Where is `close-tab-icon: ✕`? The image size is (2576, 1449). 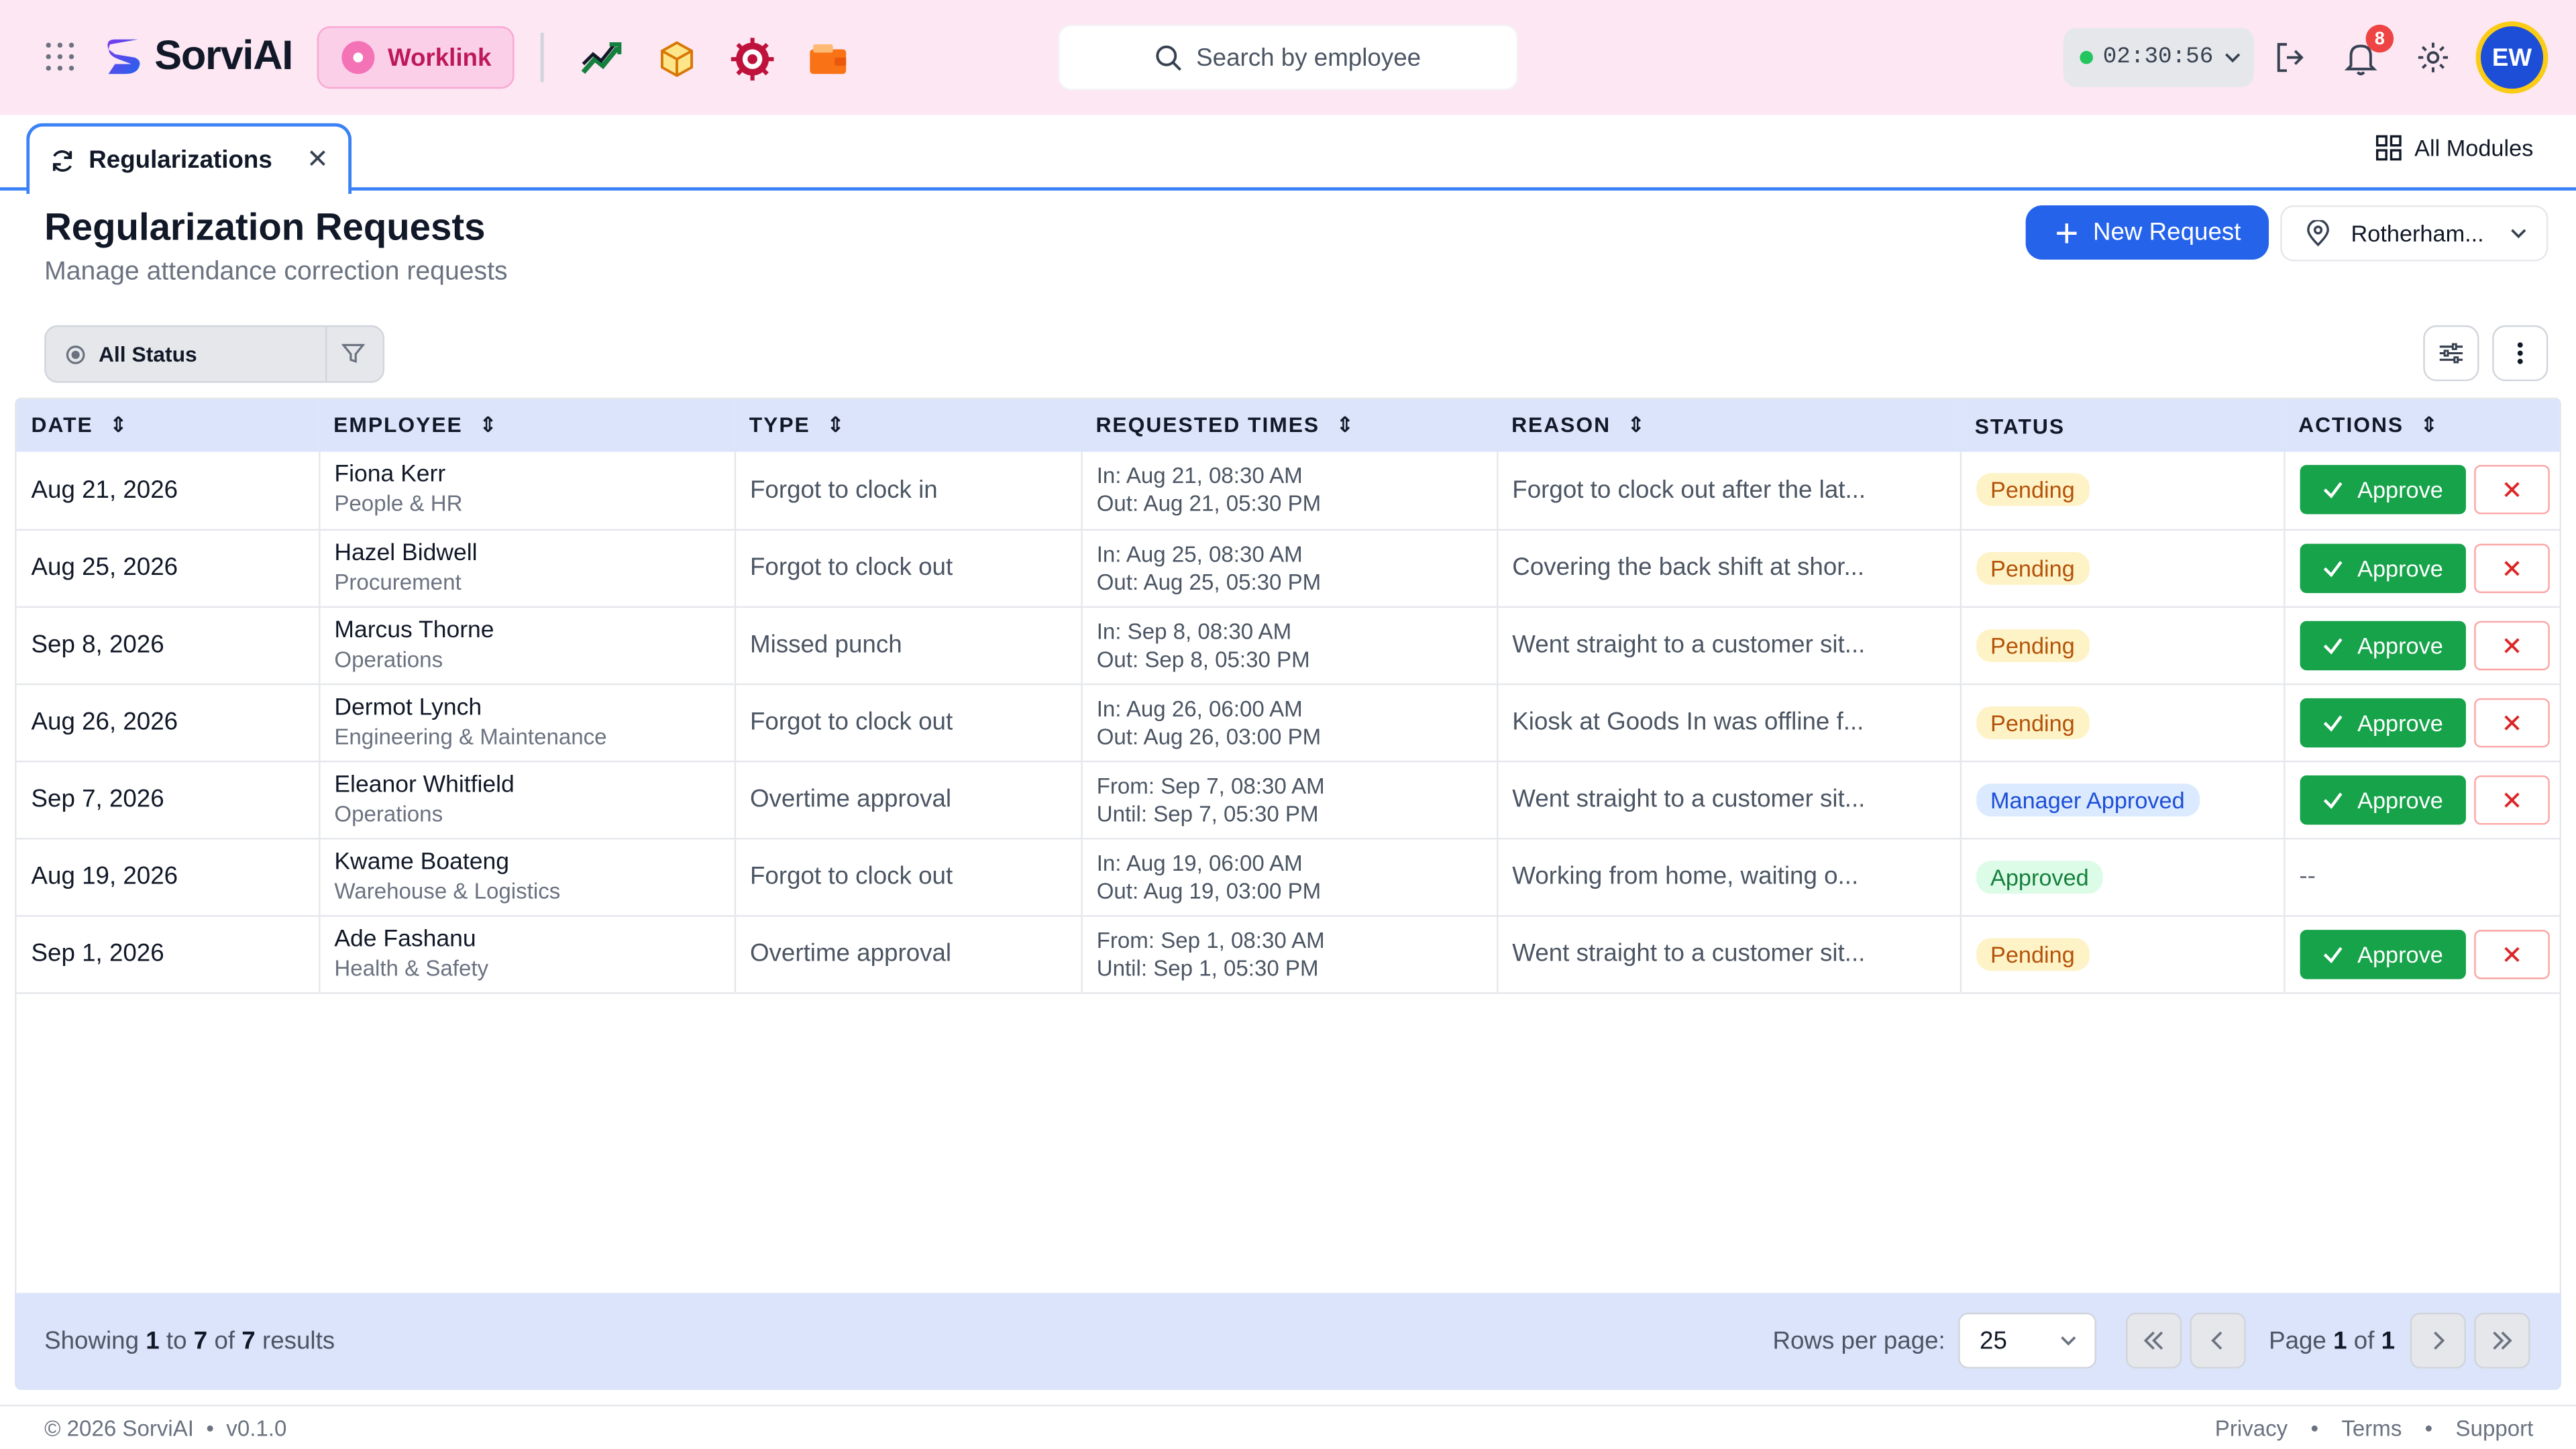 close-tab-icon: ✕ is located at coordinates (318, 159).